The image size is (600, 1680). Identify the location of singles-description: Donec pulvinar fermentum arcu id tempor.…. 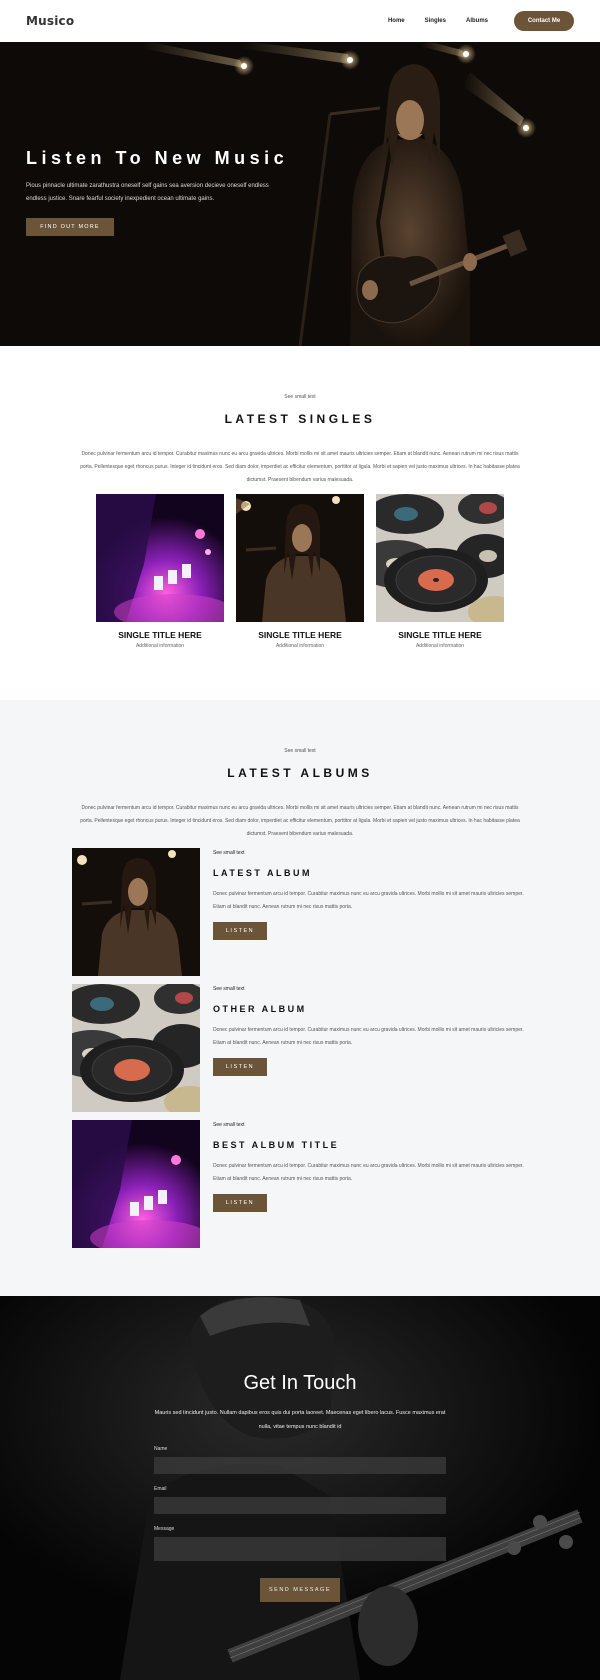
(300, 467).